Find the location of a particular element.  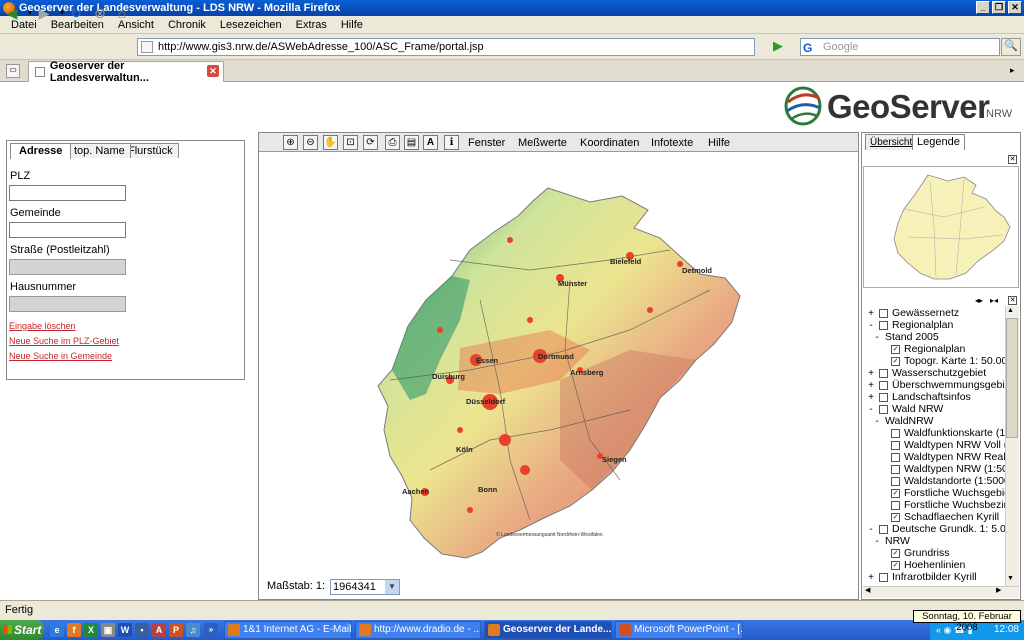

layer-row: Forstliche Wuchsbezirke is located at coordinates (954, 505).